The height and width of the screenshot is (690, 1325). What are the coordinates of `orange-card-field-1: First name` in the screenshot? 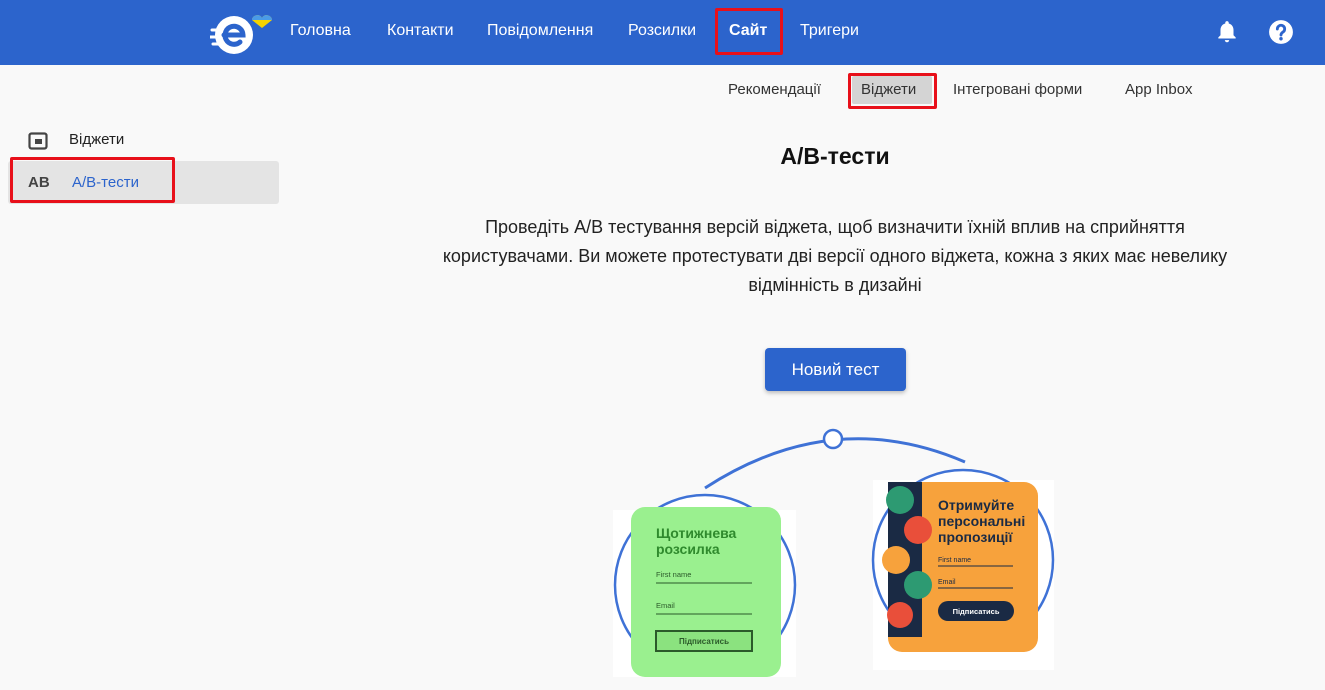 It's located at (954, 560).